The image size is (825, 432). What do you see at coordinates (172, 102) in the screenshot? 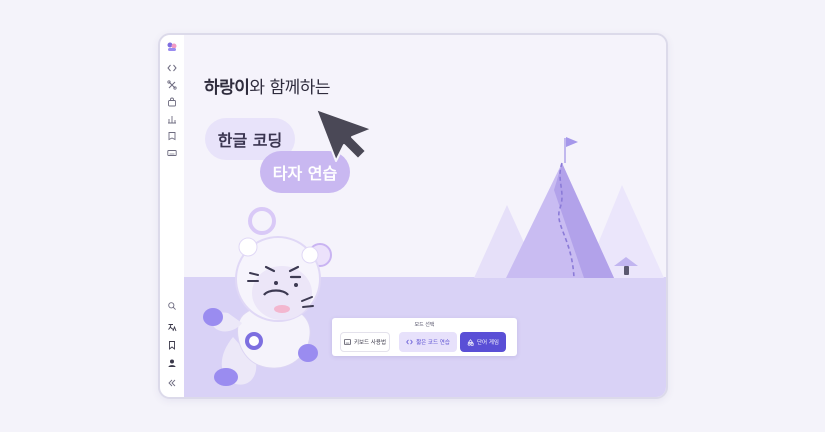
I see `bag-icon` at bounding box center [172, 102].